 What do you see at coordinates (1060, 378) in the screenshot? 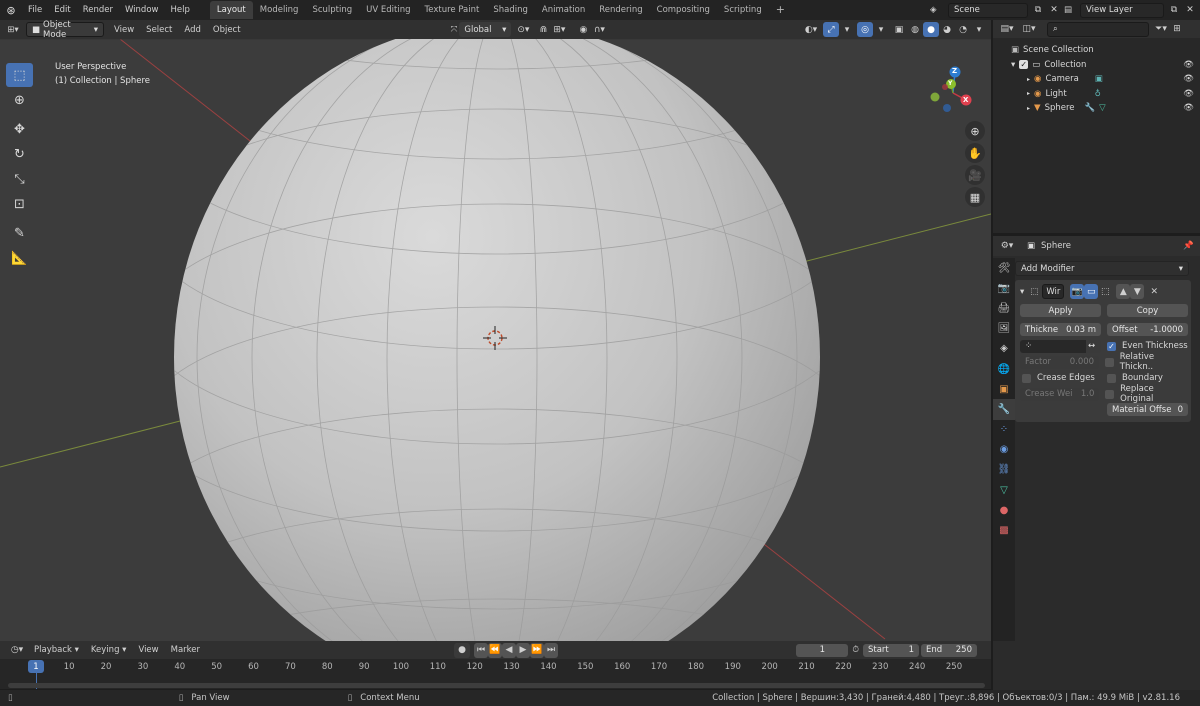
I see `crease-edges-checkbox: Crease Edges` at bounding box center [1060, 378].